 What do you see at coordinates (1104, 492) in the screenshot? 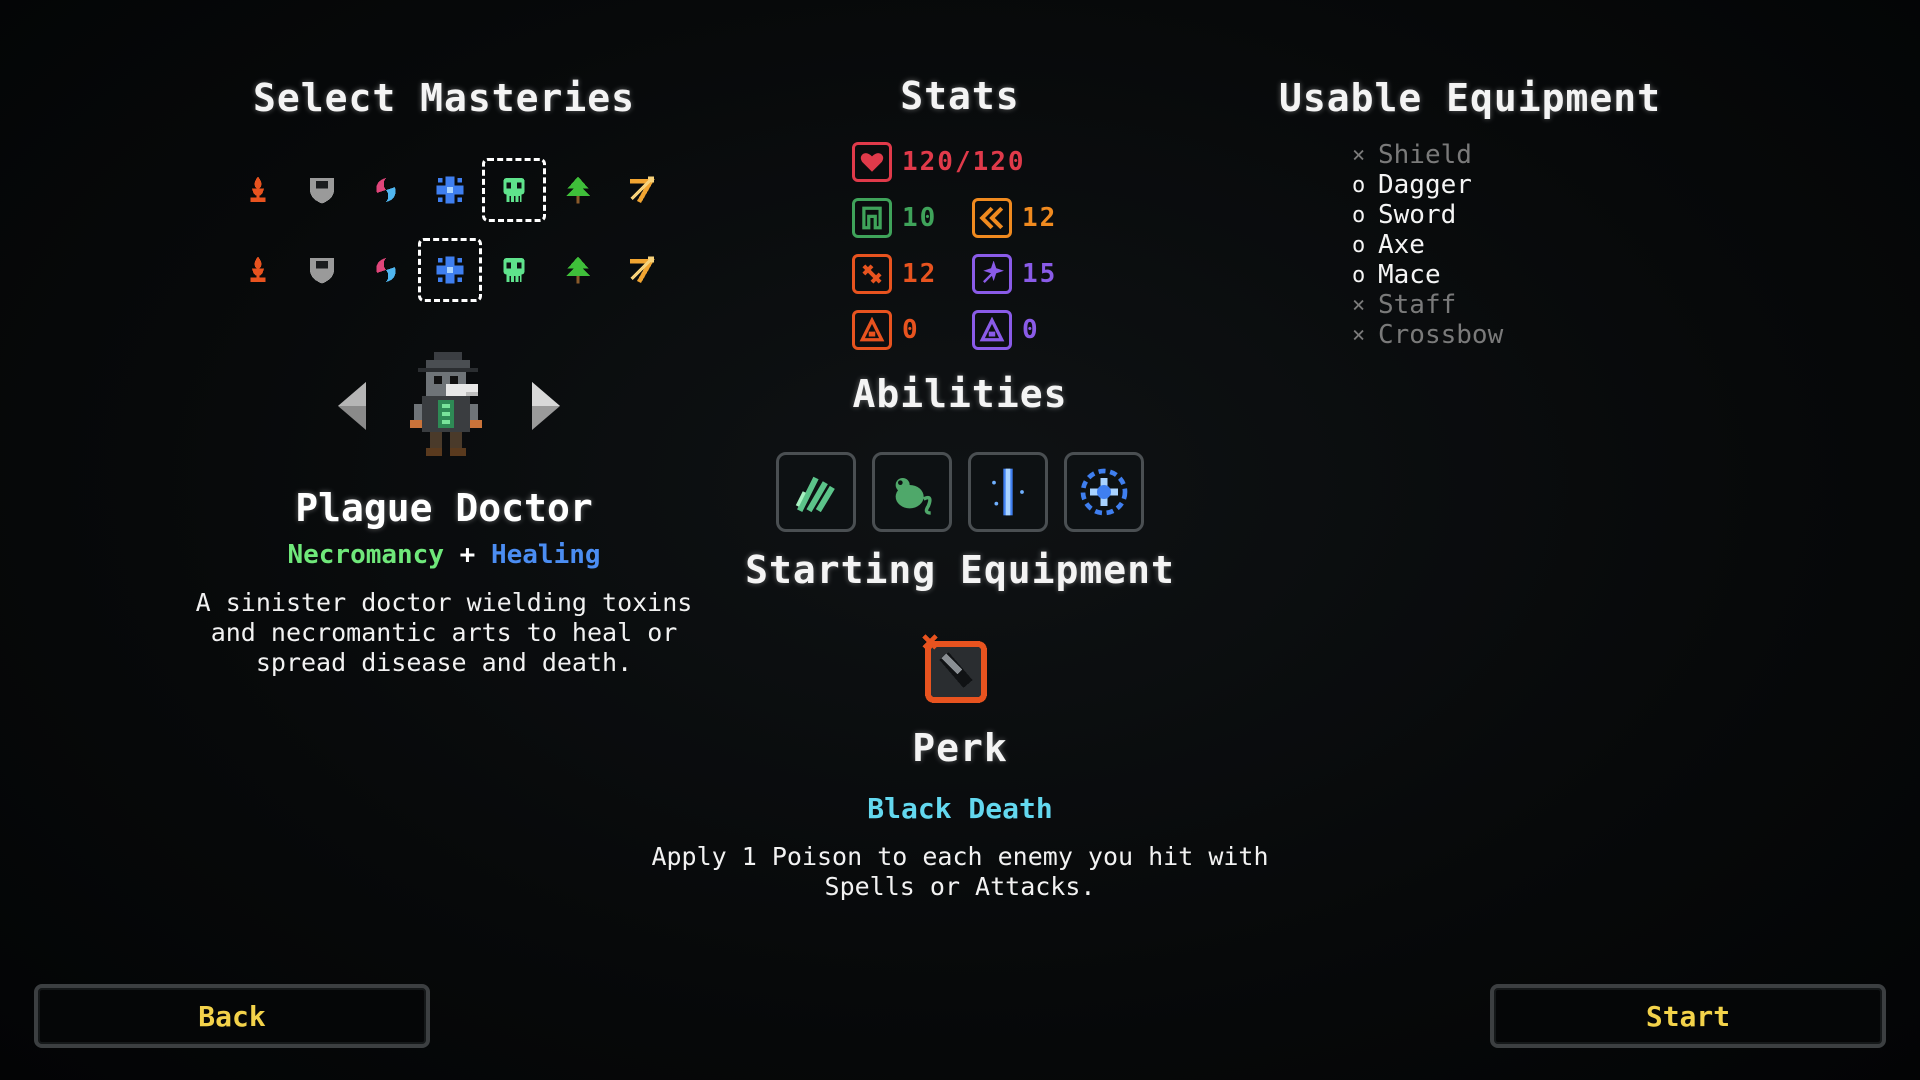
I see `aura-ability-icon` at bounding box center [1104, 492].